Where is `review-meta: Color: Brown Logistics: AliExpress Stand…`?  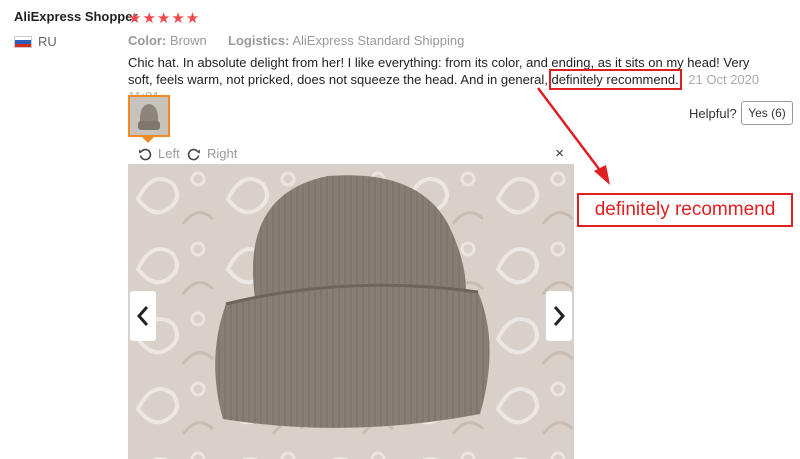 review-meta: Color: Brown Logistics: AliExpress Stand… is located at coordinates (296, 40).